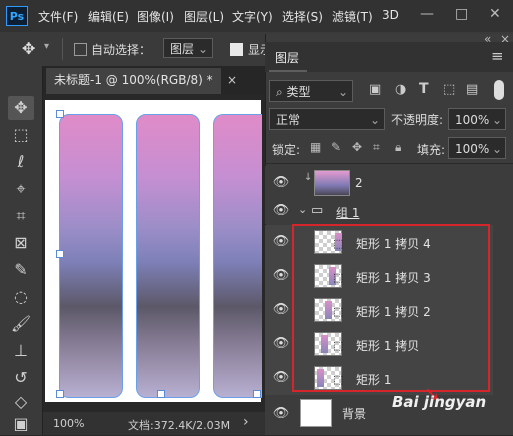 The height and width of the screenshot is (436, 513). I want to click on menu-file: 文件(F), so click(58, 16).